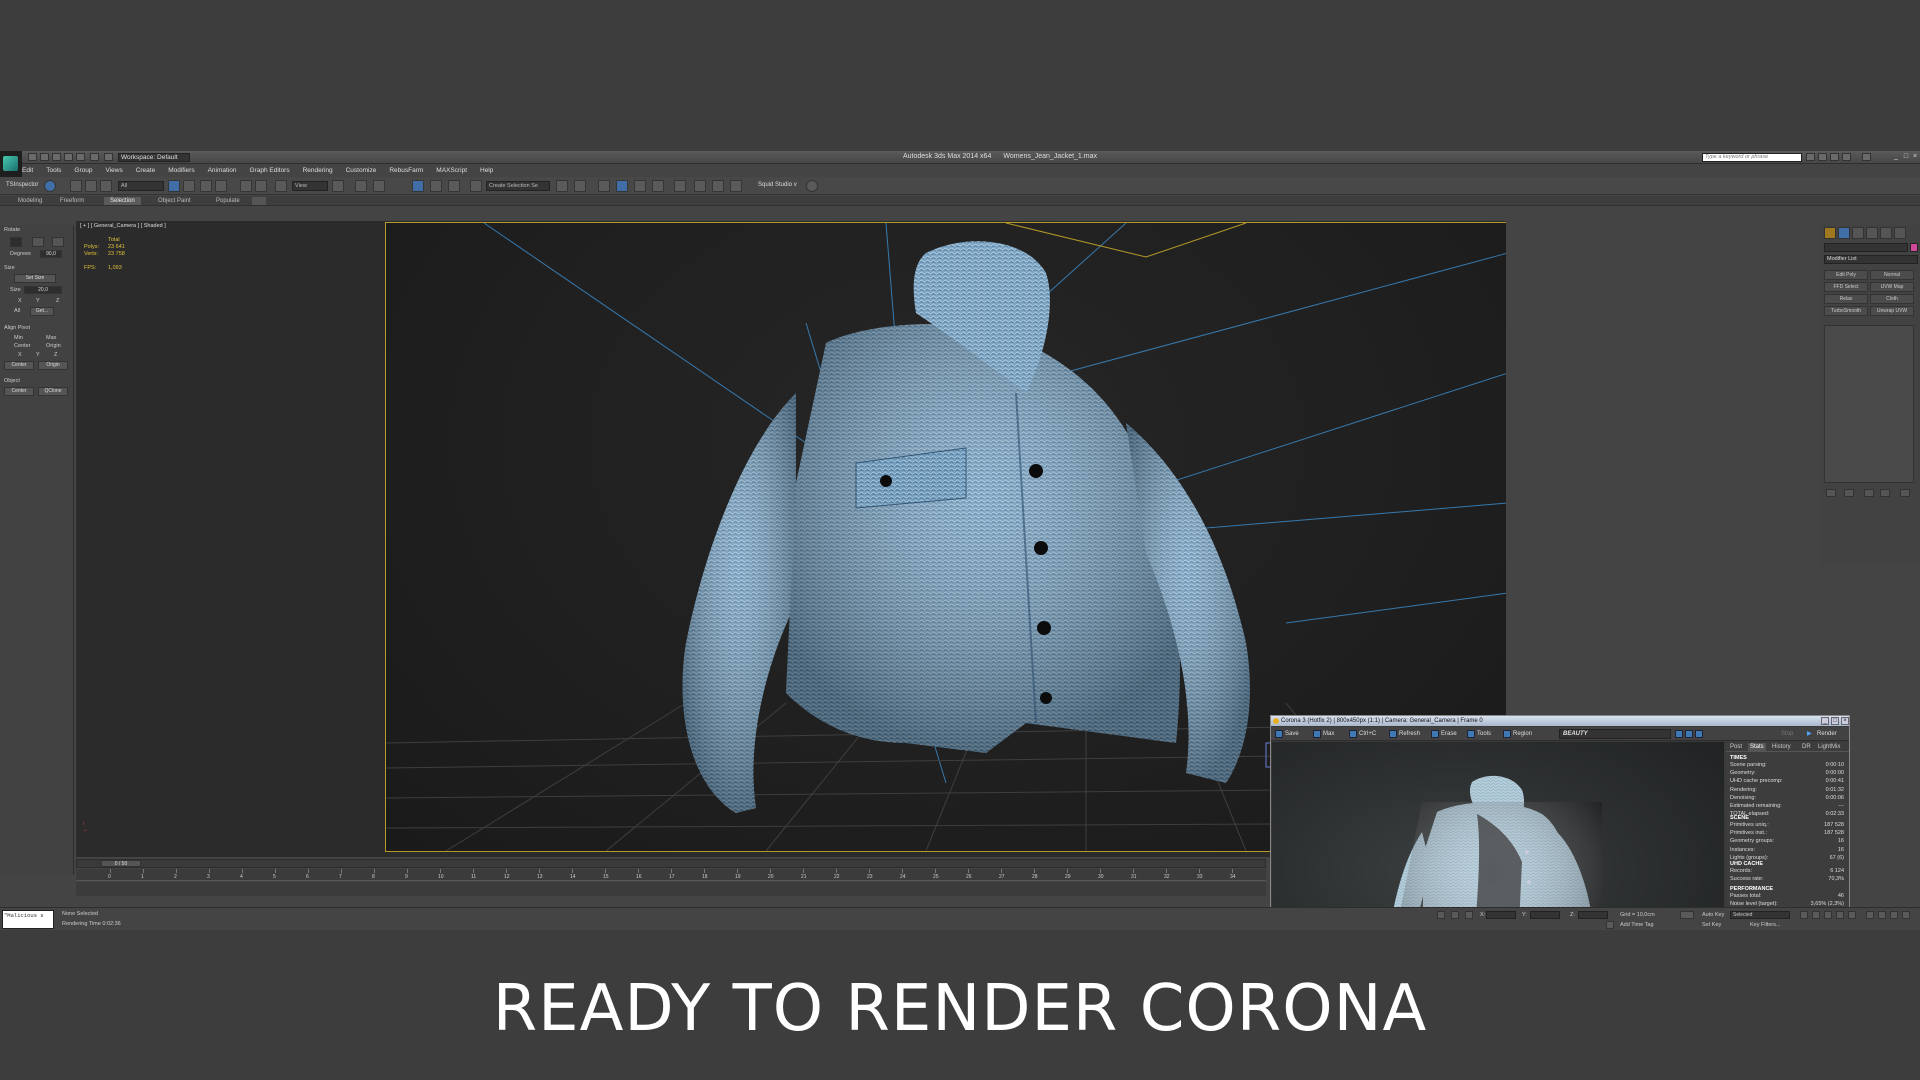 The width and height of the screenshot is (1920, 1080). What do you see at coordinates (1804, 915) in the screenshot?
I see `go-to-start-icon` at bounding box center [1804, 915].